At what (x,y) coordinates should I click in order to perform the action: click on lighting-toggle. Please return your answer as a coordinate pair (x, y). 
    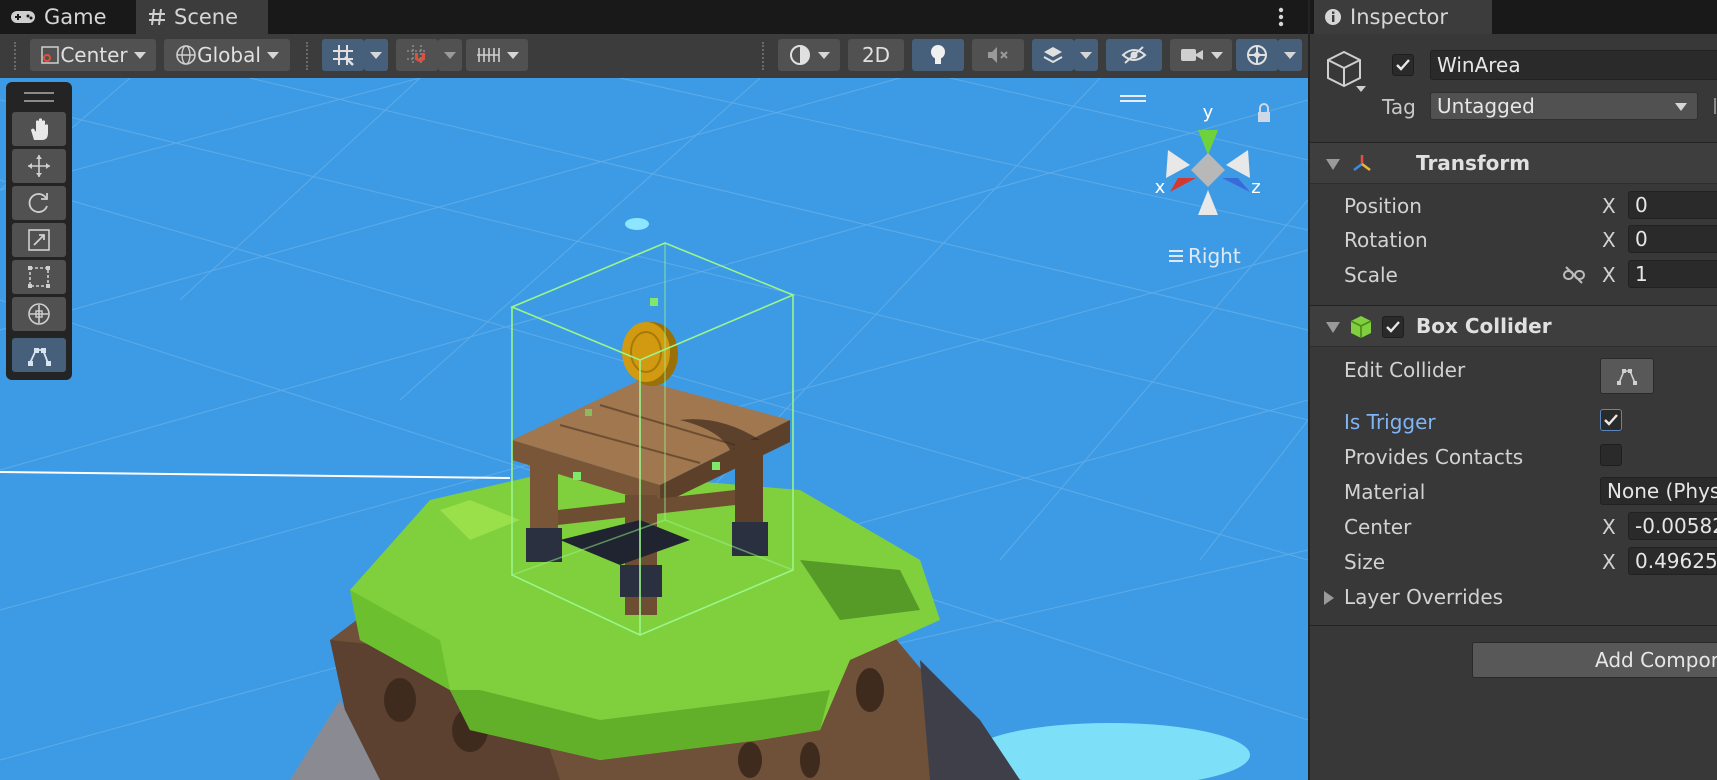
    Looking at the image, I should click on (938, 55).